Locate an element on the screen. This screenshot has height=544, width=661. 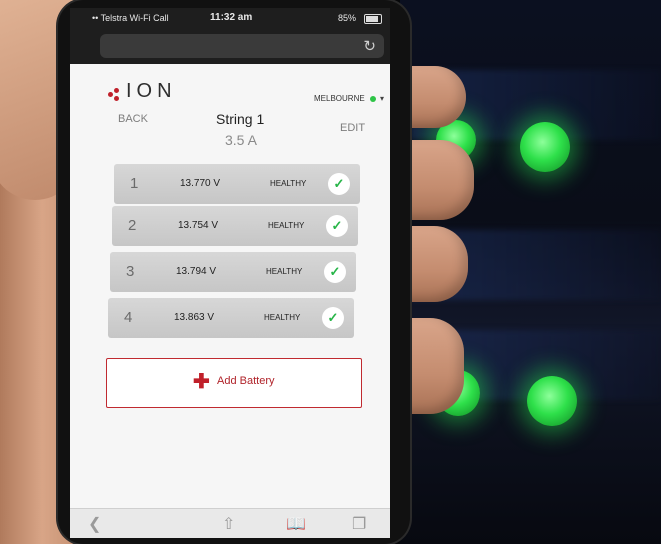
battery-number: 4 is located at coordinates (128, 317).